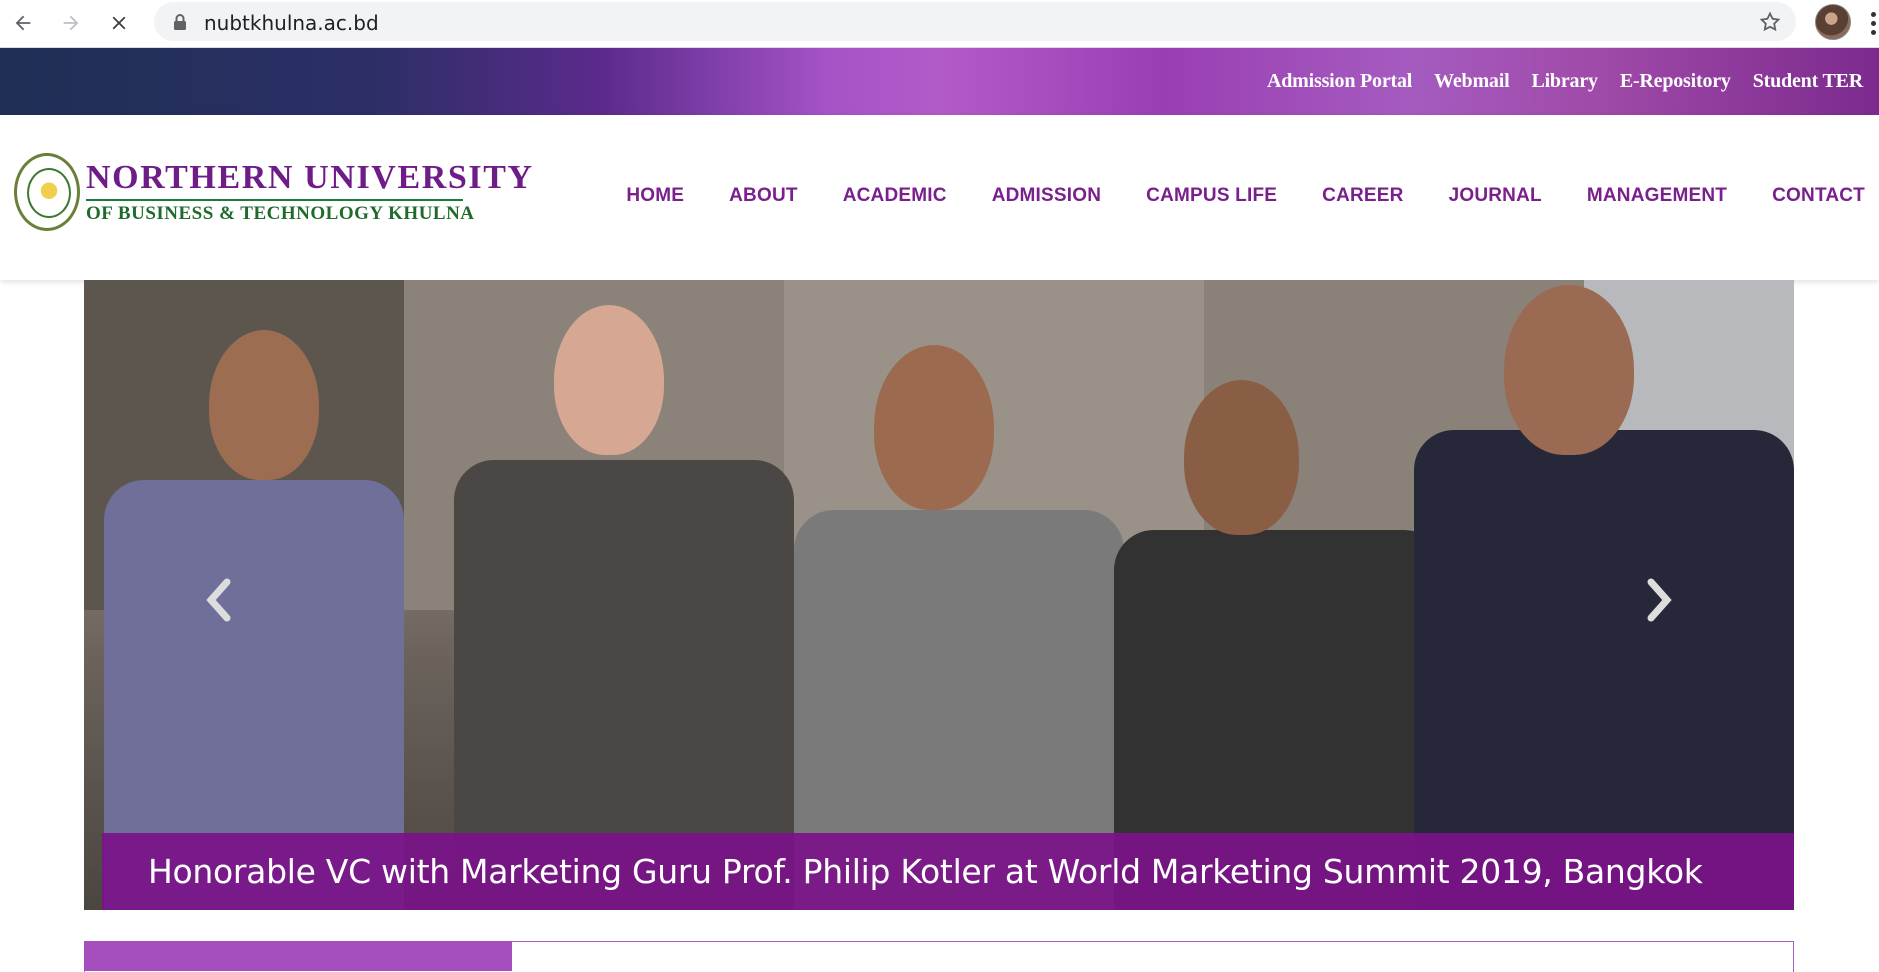 This screenshot has height=972, width=1879. What do you see at coordinates (291, 23) in the screenshot?
I see `url-text: nubtkhulna.ac.bd` at bounding box center [291, 23].